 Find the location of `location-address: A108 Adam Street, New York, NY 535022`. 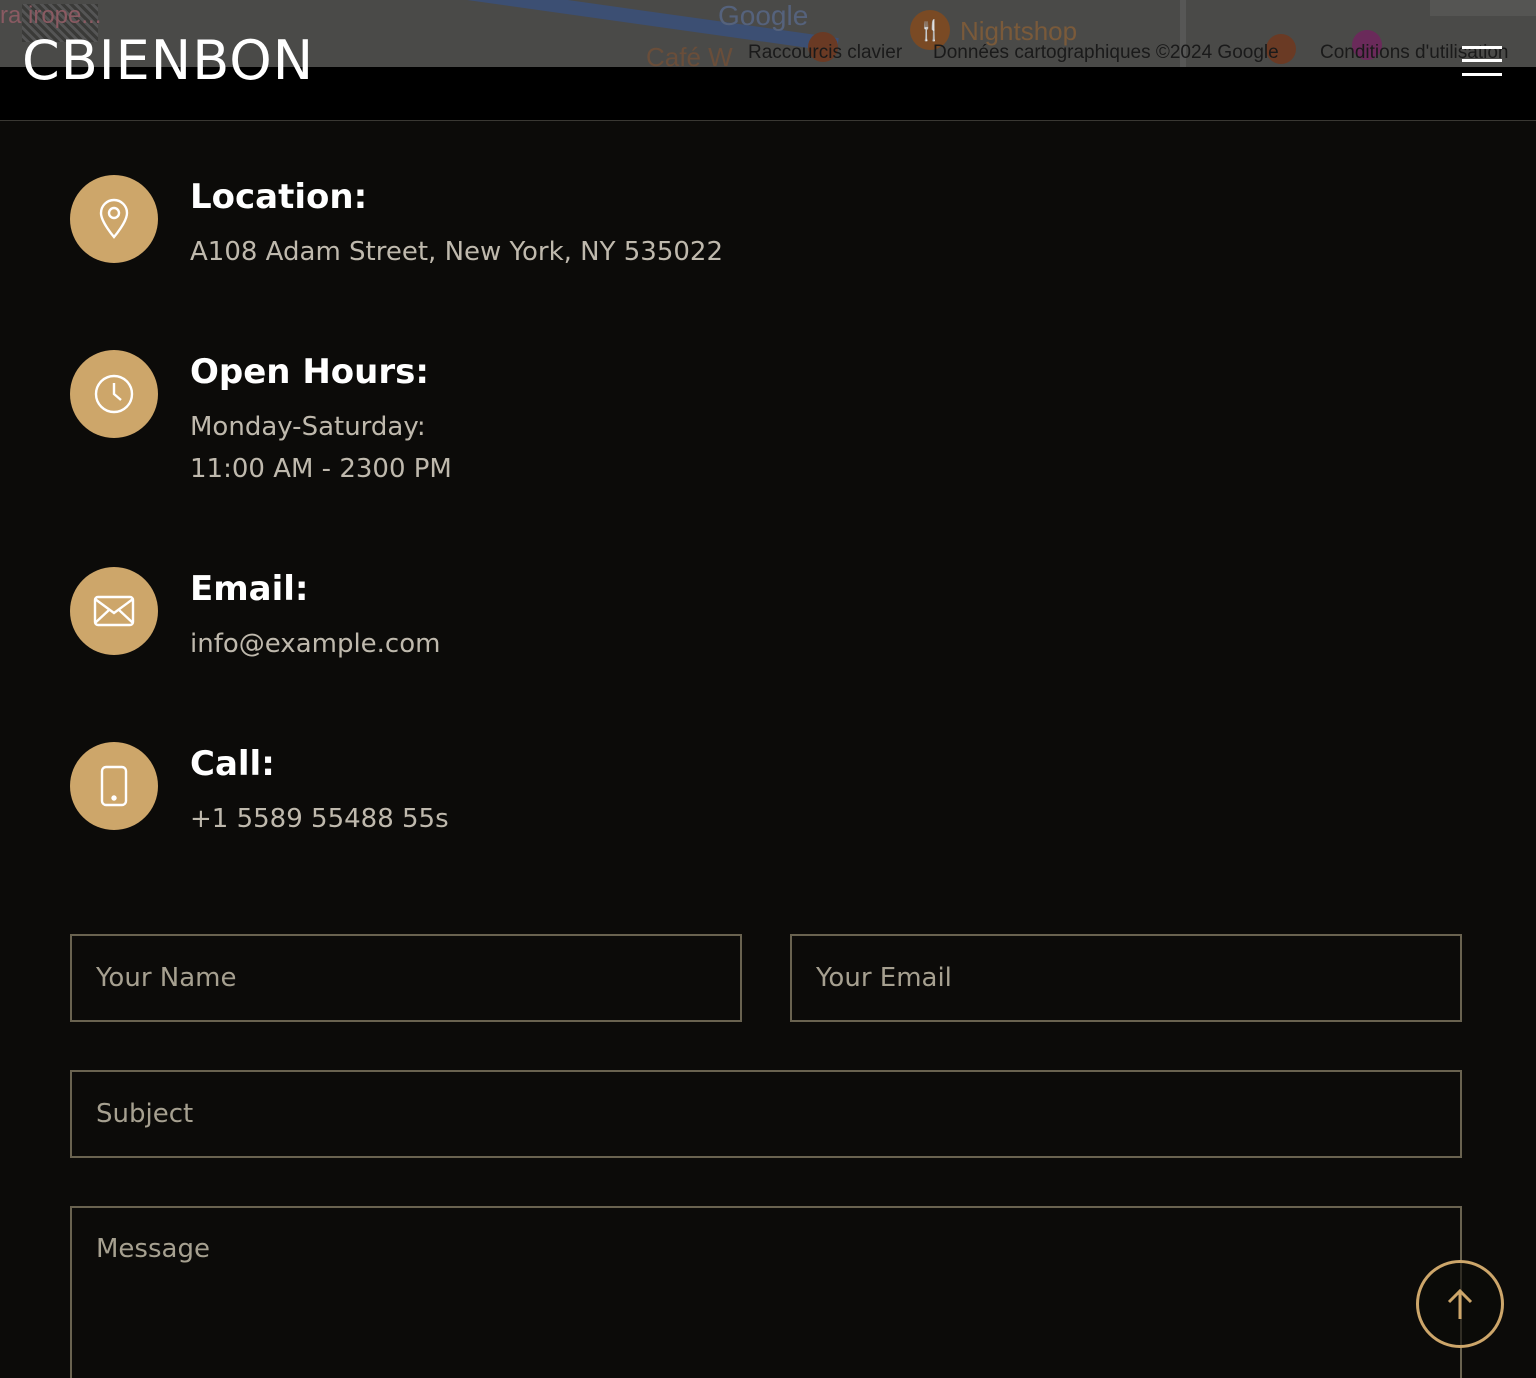

location-address: A108 Adam Street, New York, NY 535022 is located at coordinates (456, 252).